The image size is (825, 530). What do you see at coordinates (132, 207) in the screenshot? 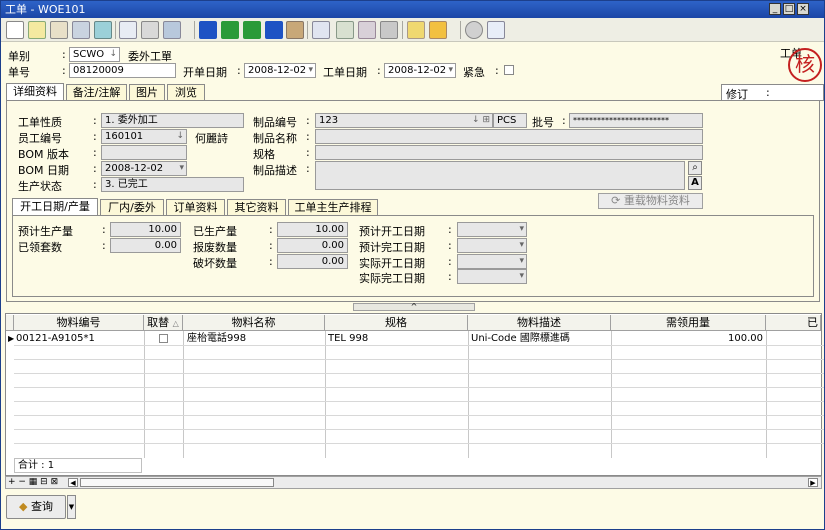
I see `subtab-inhouse-outsource: 厂内/委外` at bounding box center [132, 207].